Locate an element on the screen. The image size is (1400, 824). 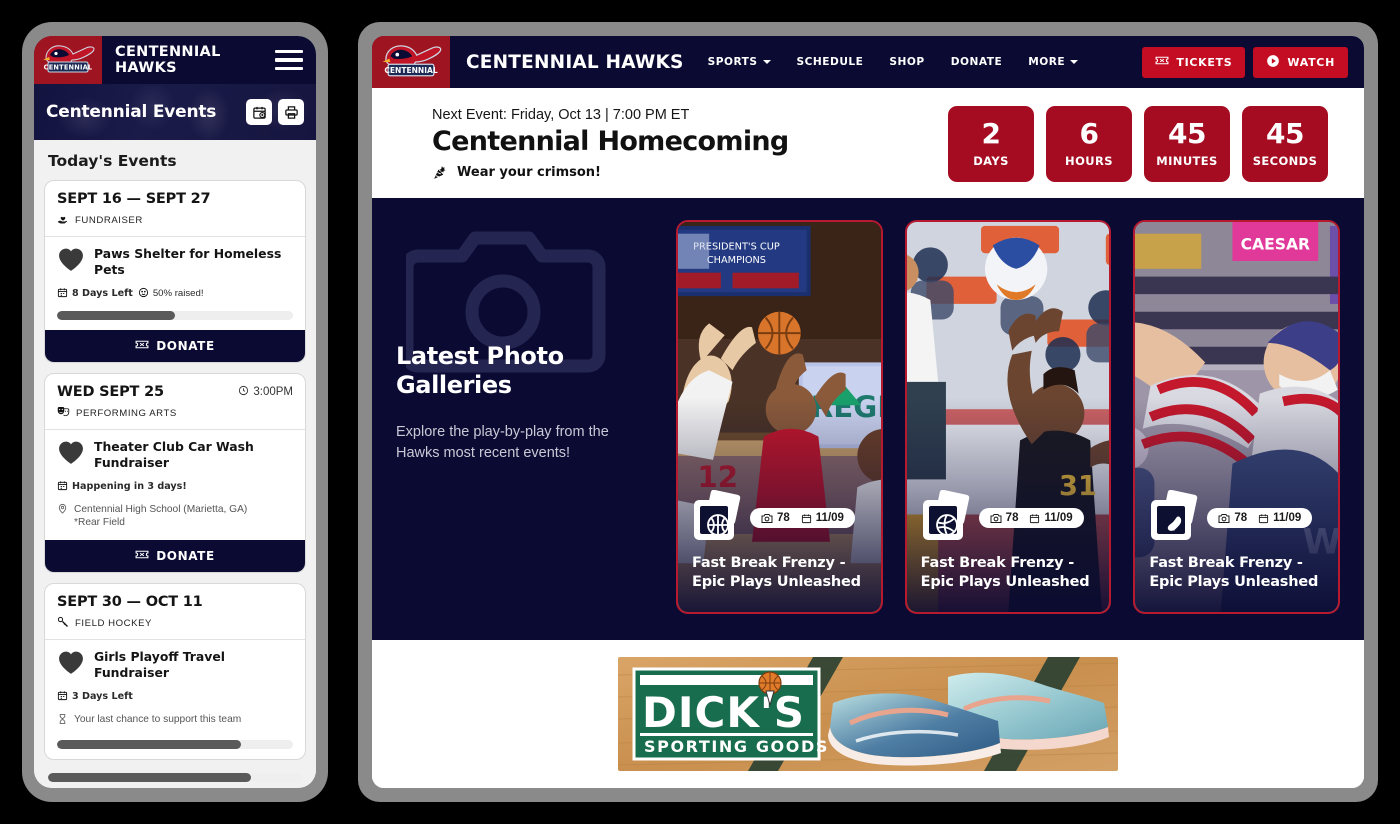
event-date-row: SEPT 30 — OCT 11 is located at coordinates (175, 602).